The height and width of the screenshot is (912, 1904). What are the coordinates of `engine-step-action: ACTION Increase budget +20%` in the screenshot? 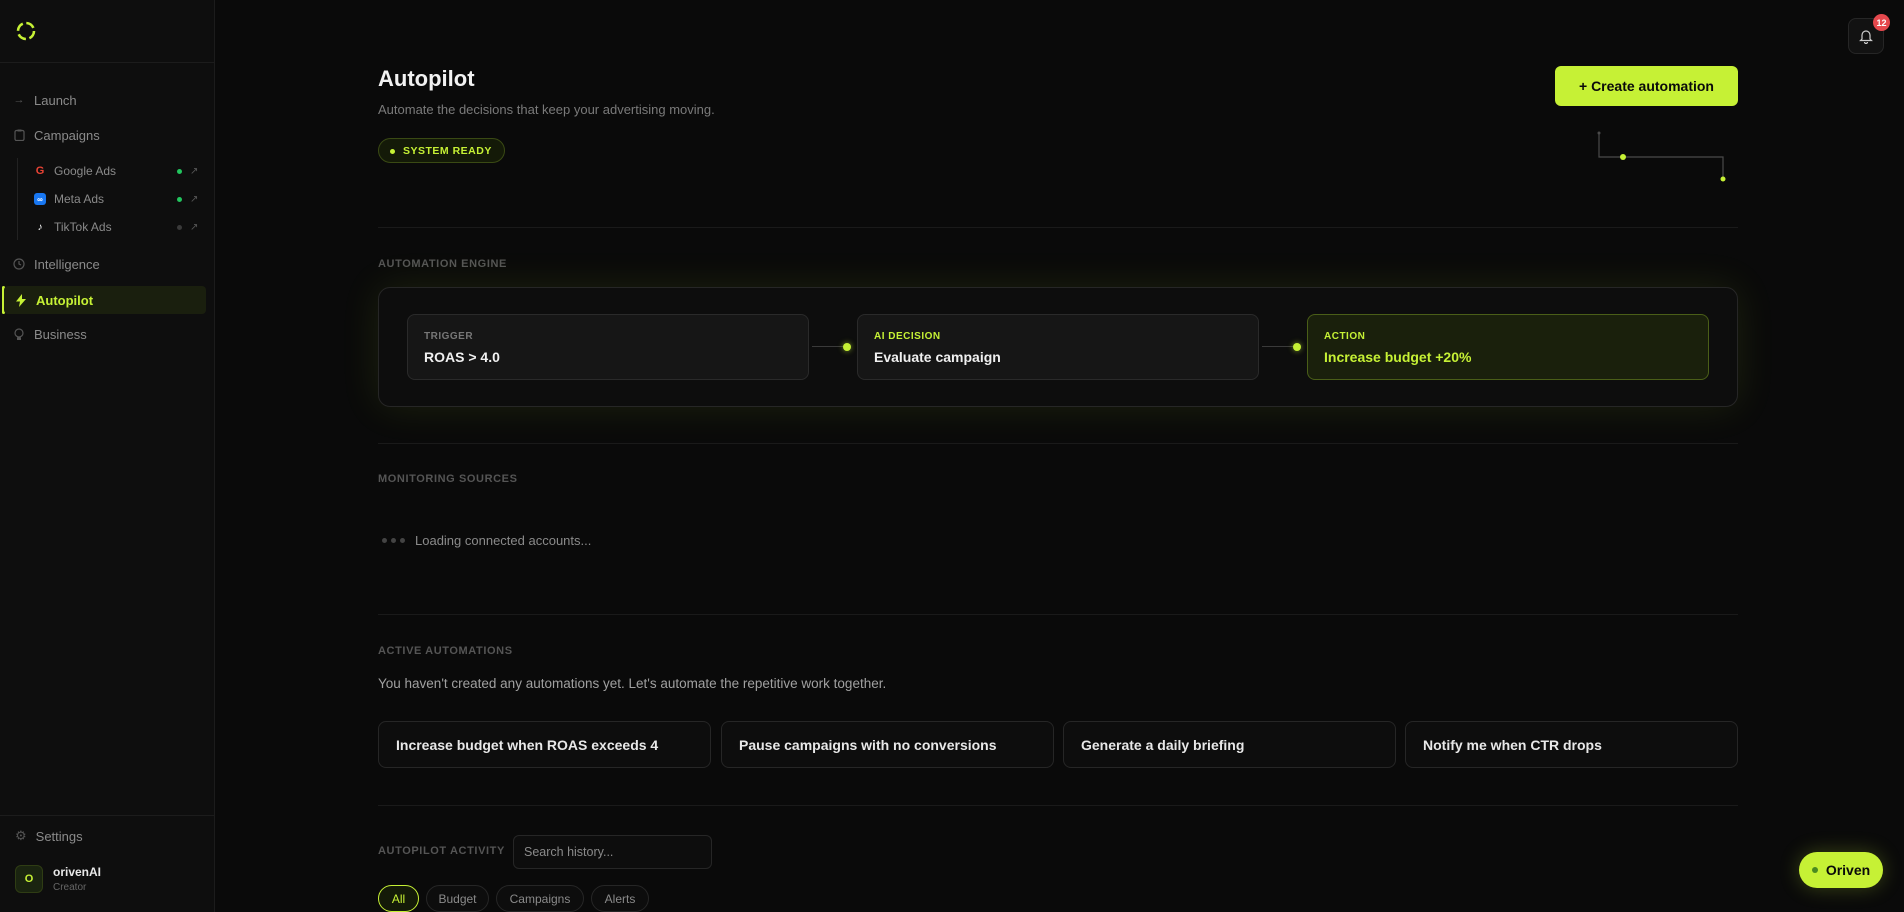 It's located at (1508, 347).